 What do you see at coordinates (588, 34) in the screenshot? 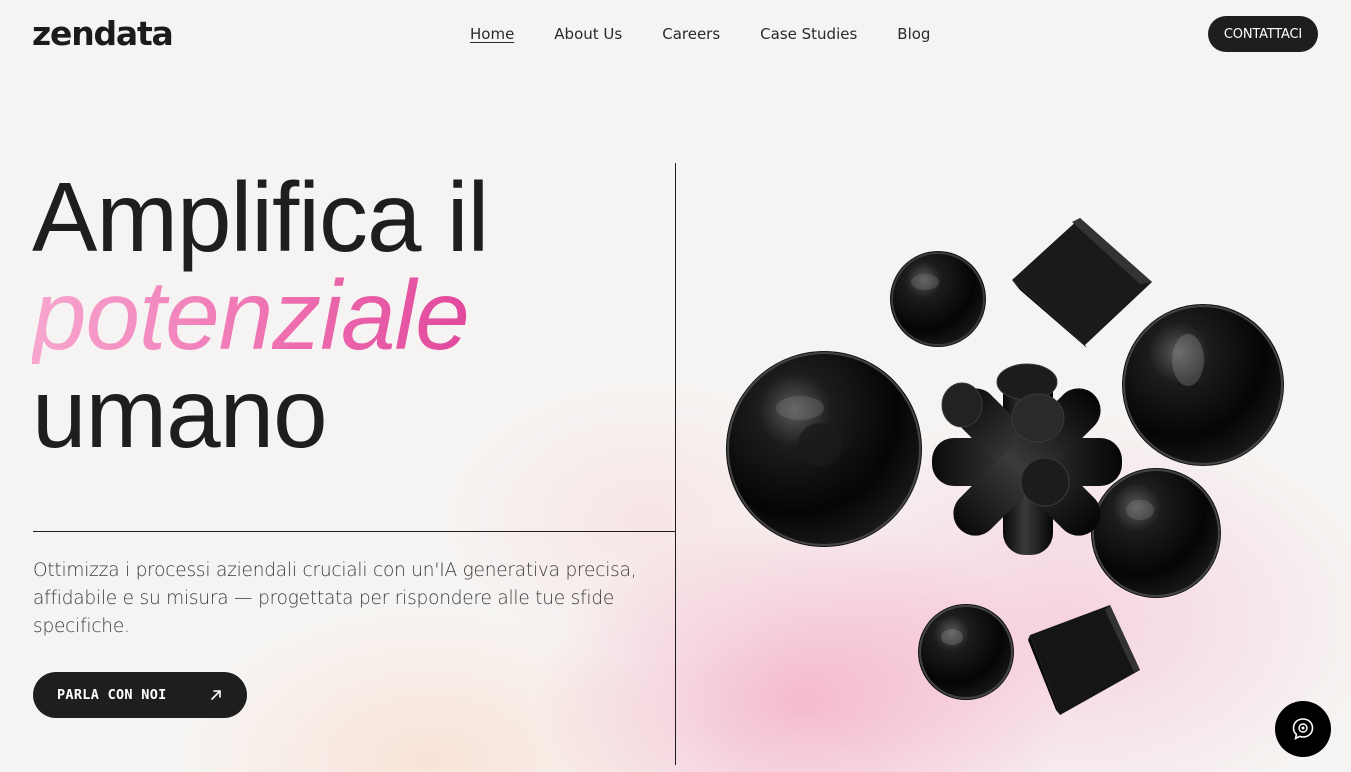
I see `nav-about-us: About Us` at bounding box center [588, 34].